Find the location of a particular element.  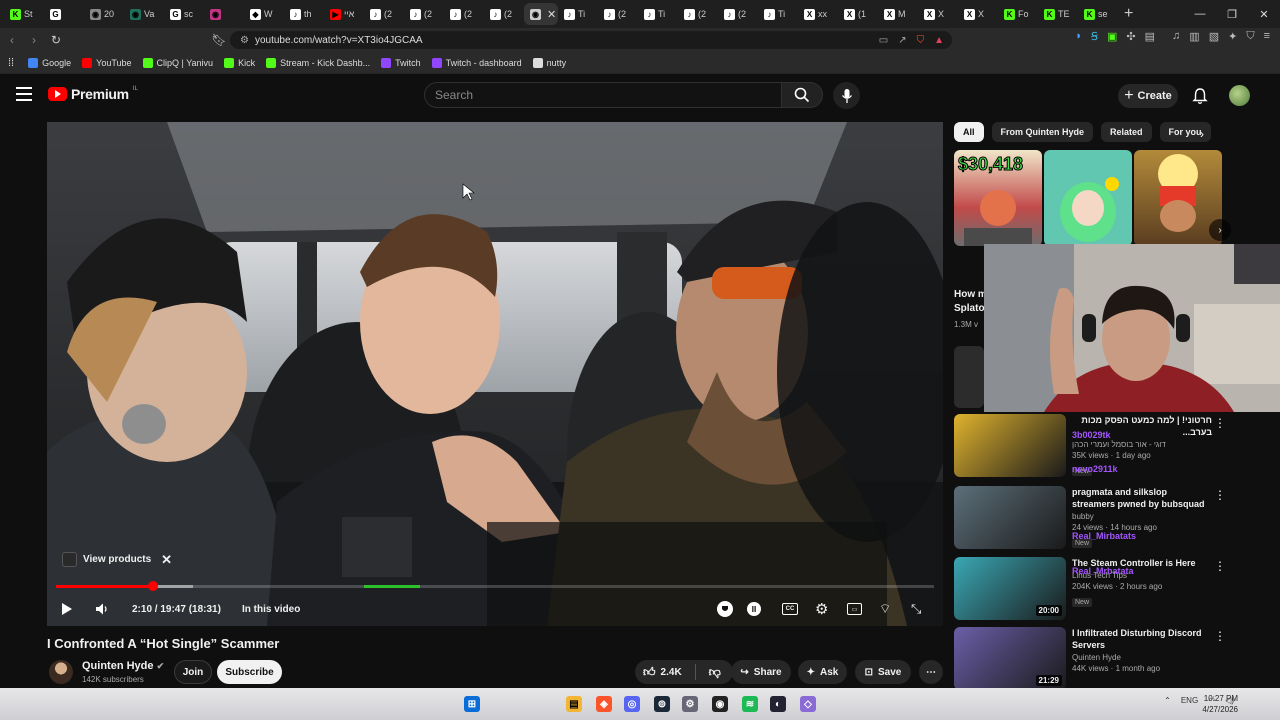

discord-icon: ◎ is located at coordinates (632, 704).